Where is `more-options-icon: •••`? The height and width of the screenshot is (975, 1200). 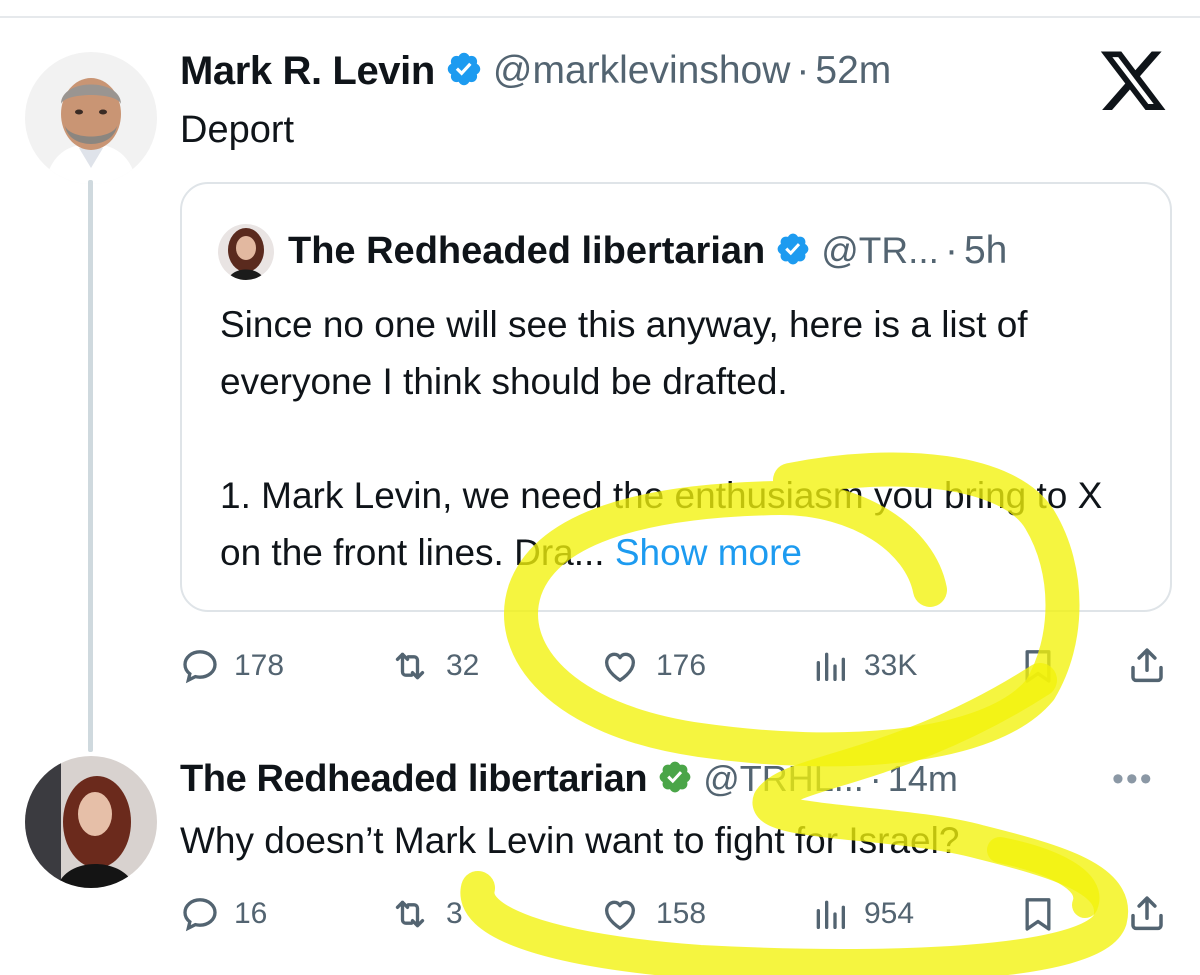 more-options-icon: ••• is located at coordinates (1133, 779).